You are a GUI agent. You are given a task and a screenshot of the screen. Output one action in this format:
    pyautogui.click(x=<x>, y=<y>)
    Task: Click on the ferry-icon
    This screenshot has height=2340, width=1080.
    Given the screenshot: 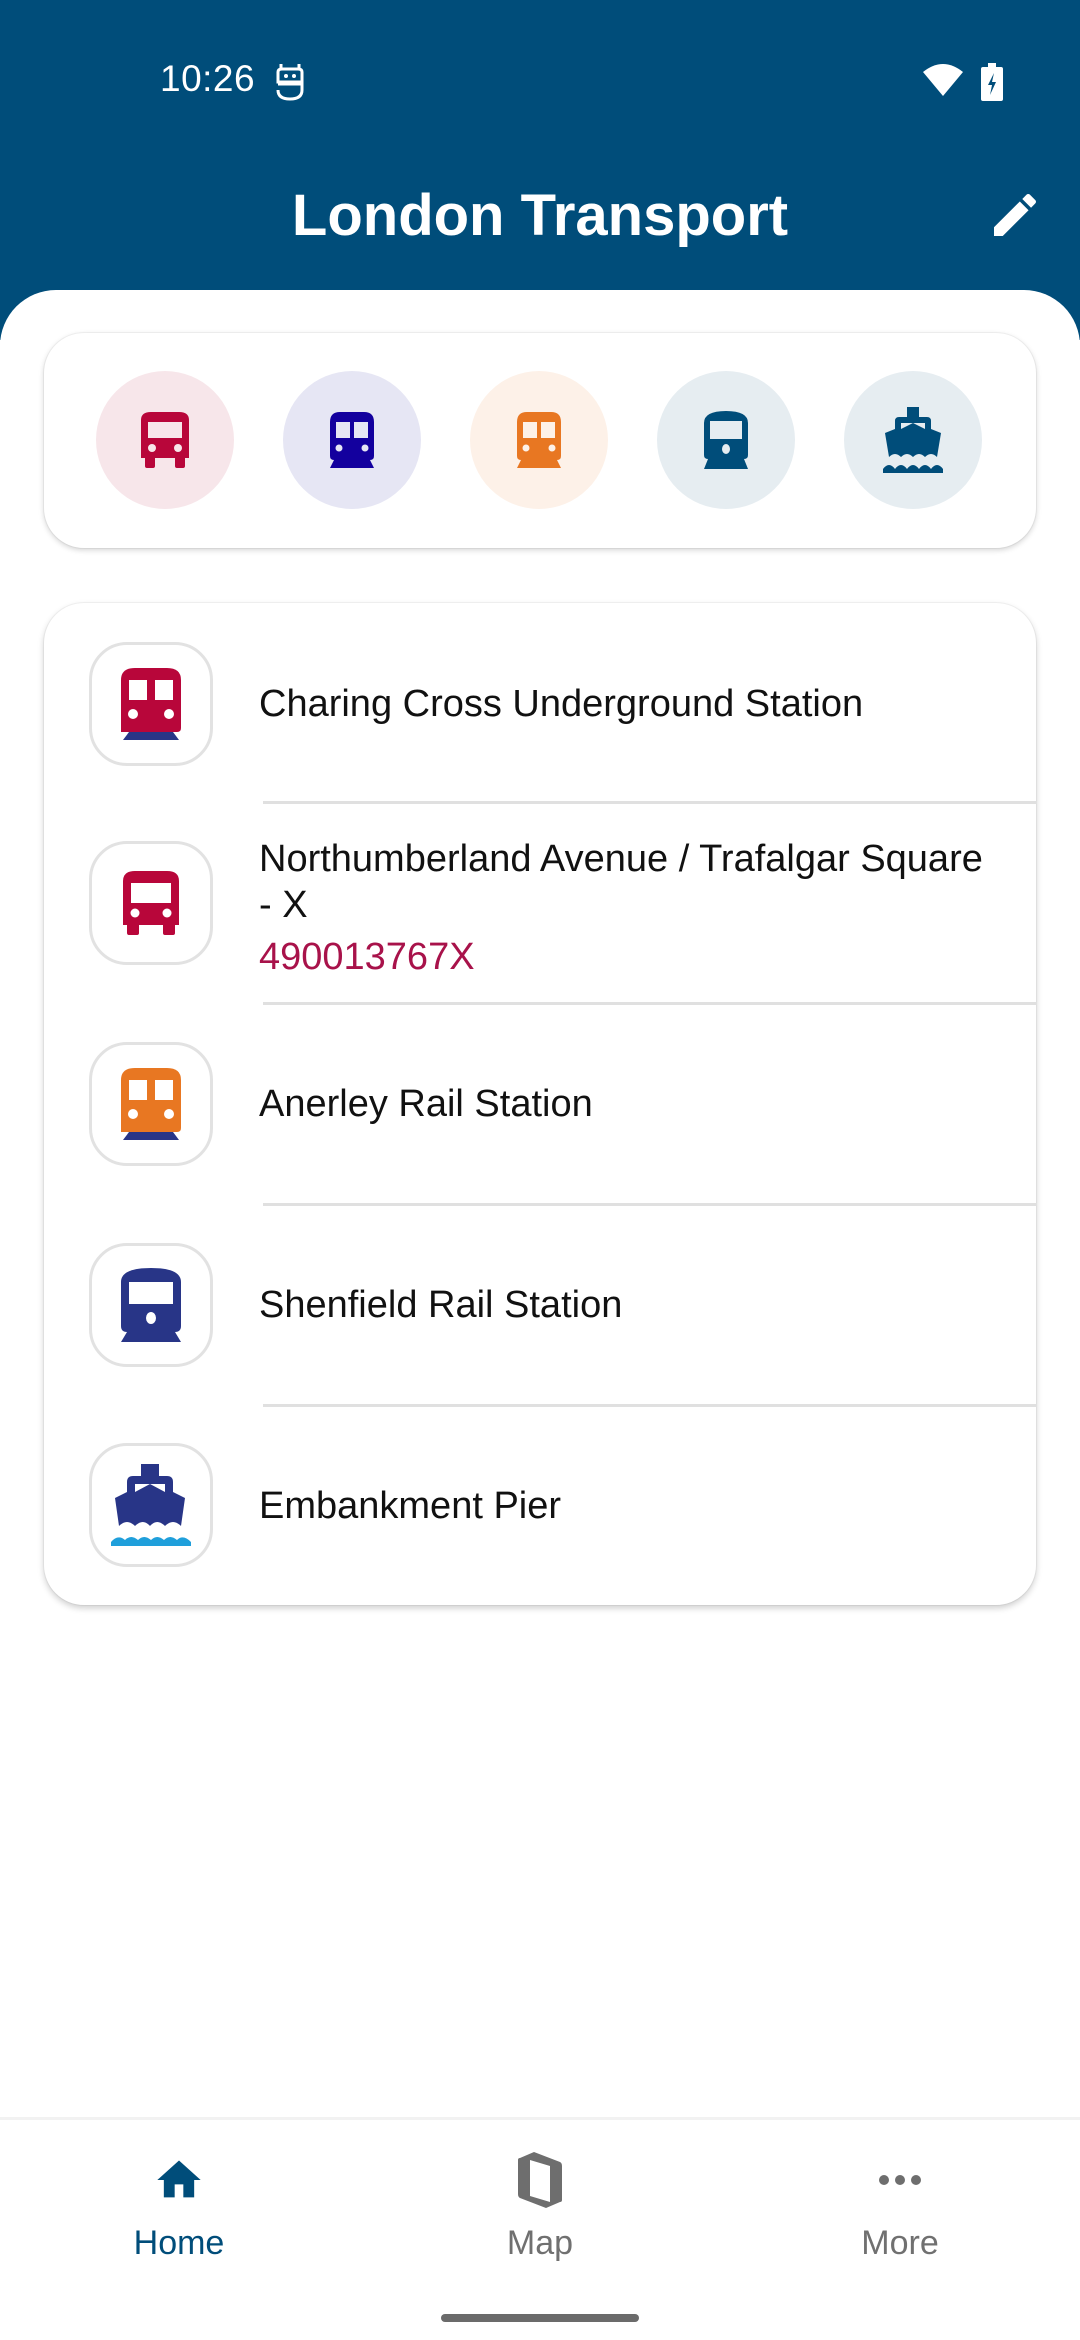 What is the action you would take?
    pyautogui.click(x=913, y=440)
    